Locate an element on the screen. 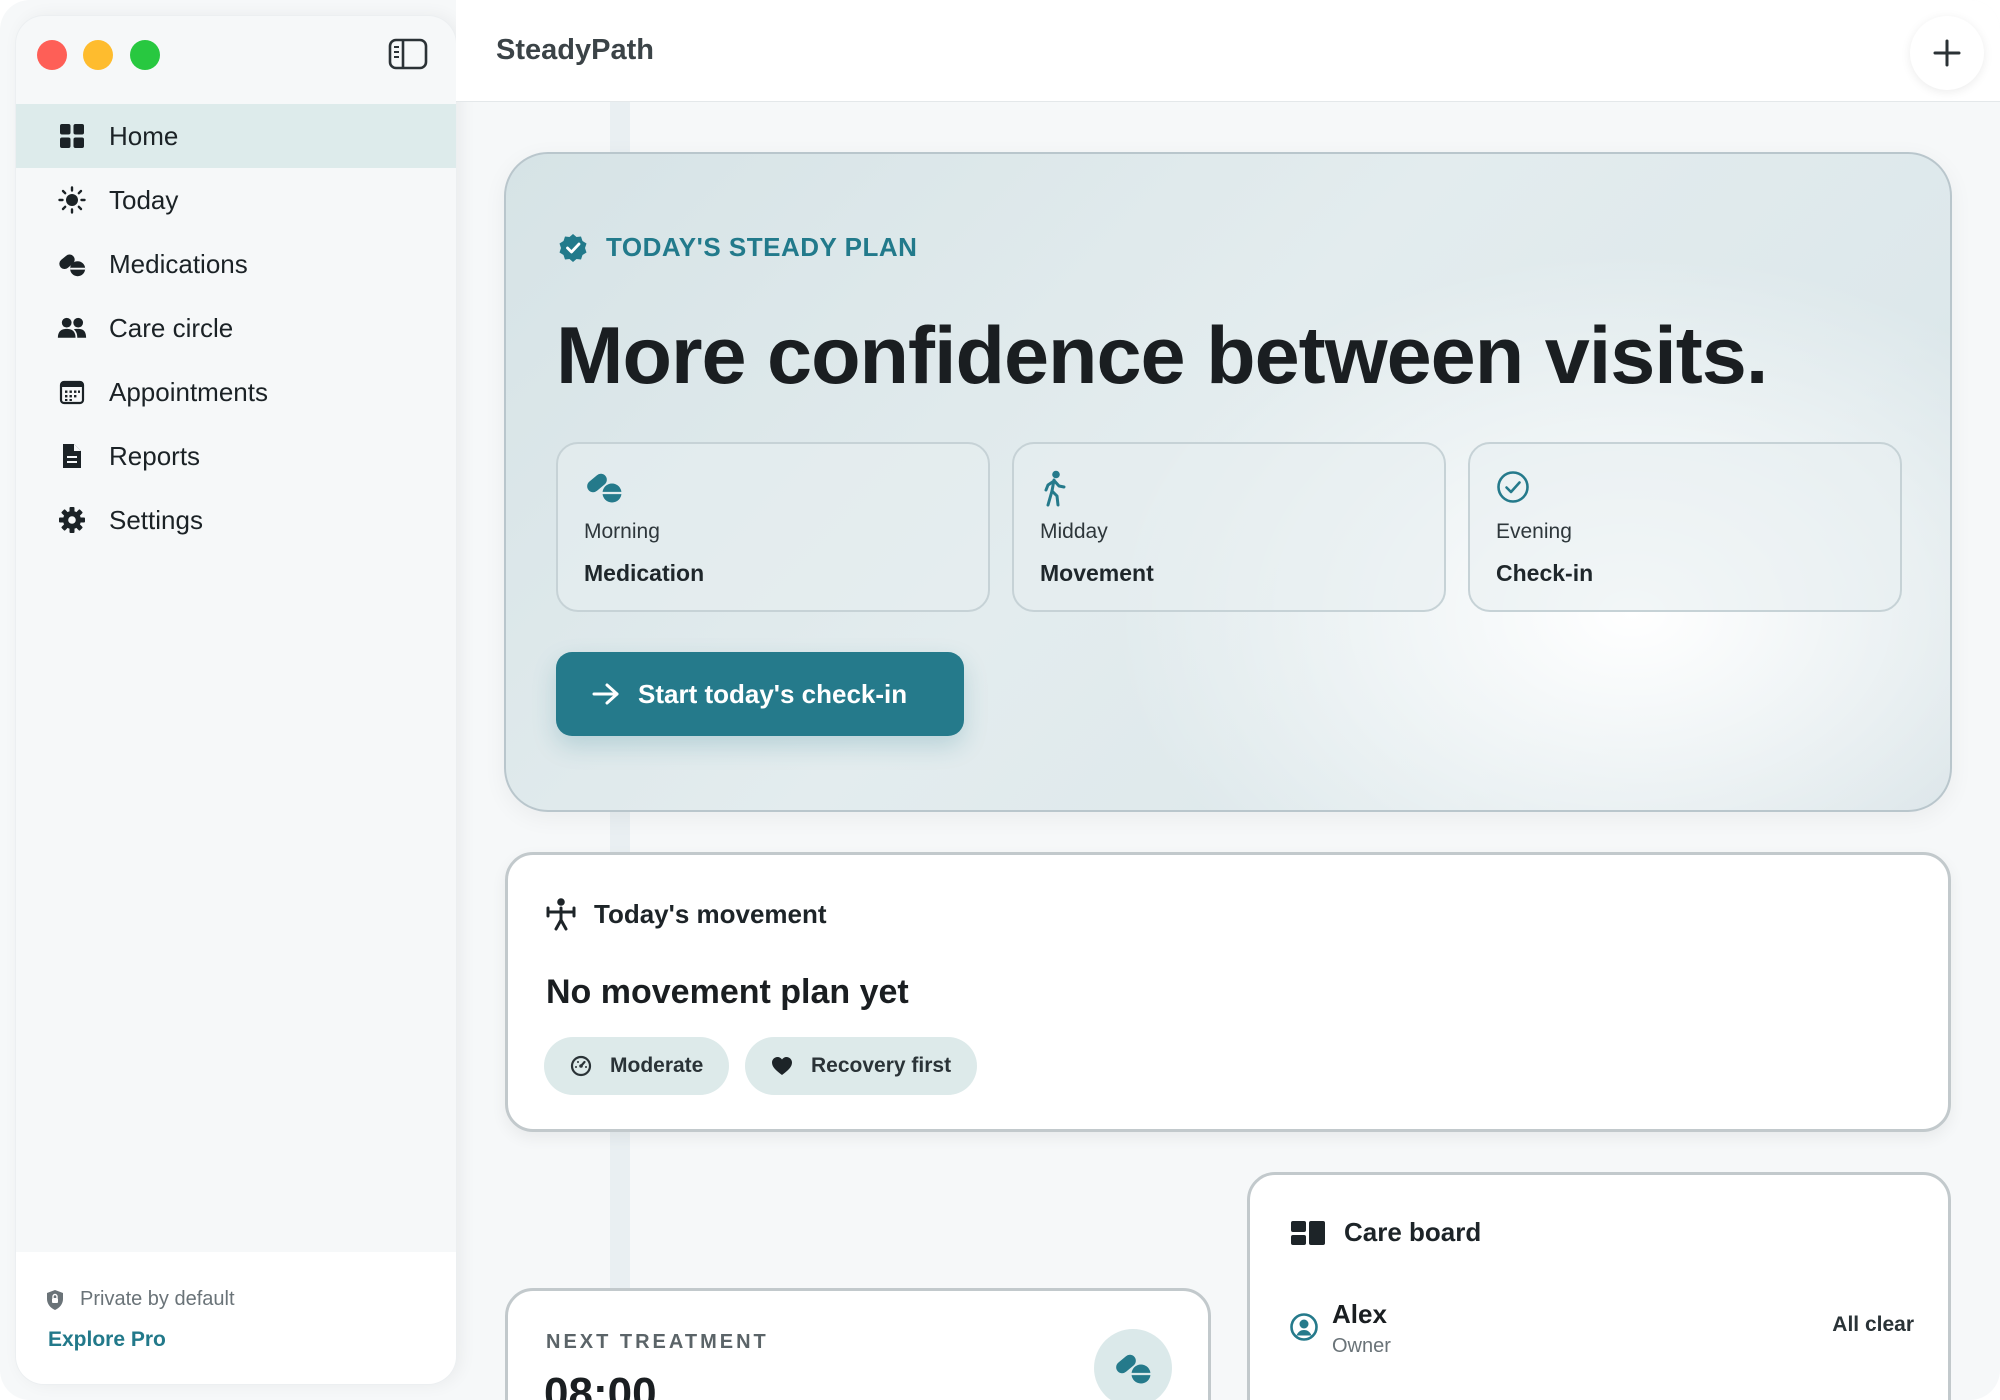 The width and height of the screenshot is (2000, 1400). shield-icon is located at coordinates (55, 1299).